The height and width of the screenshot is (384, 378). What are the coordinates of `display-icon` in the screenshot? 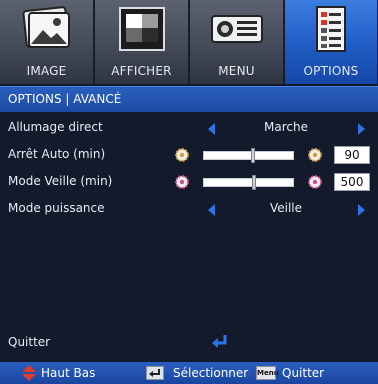 It's located at (141, 29).